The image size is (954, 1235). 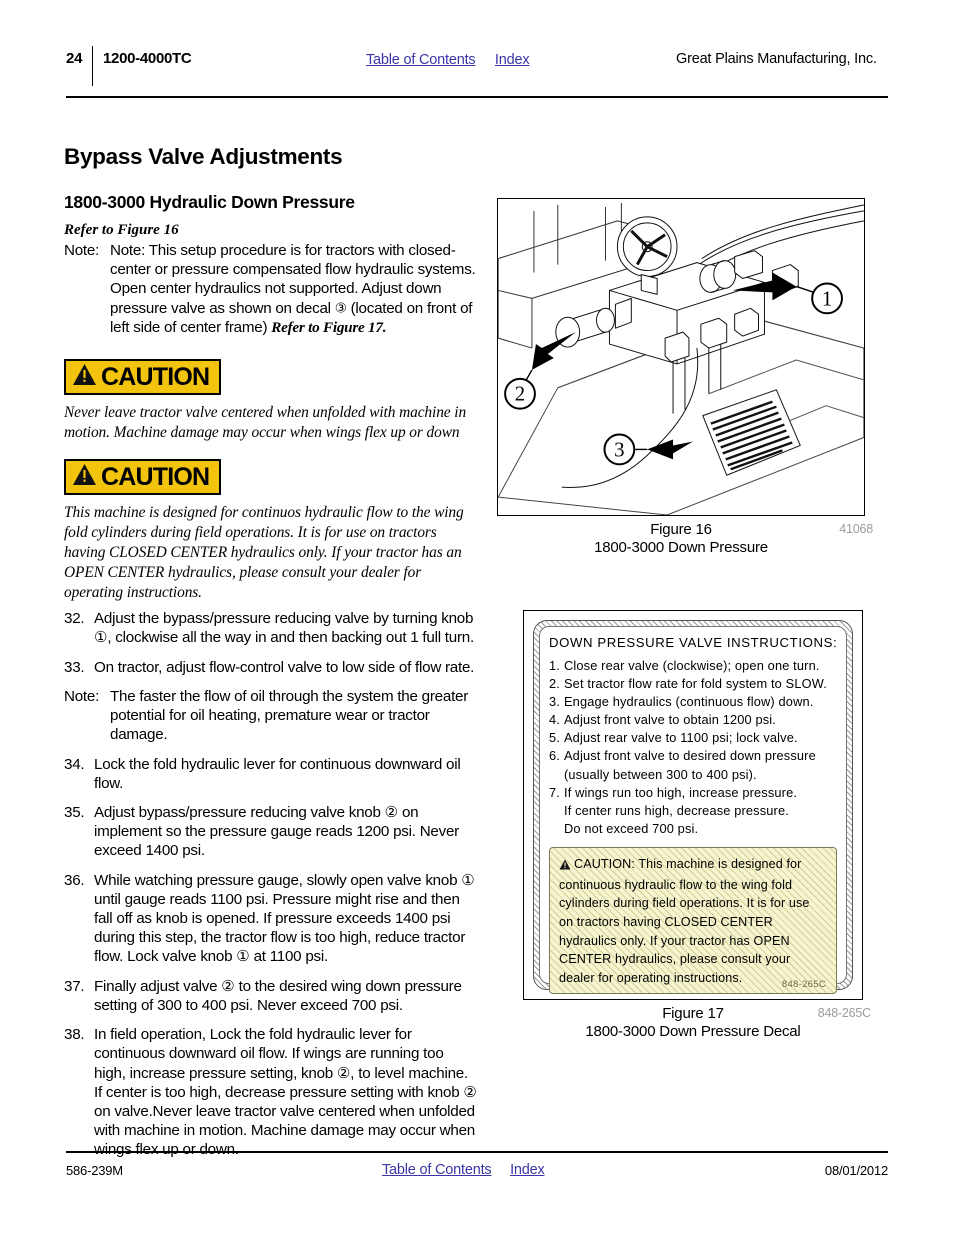 What do you see at coordinates (554, 683) in the screenshot?
I see `decal-item-2-number: 2.` at bounding box center [554, 683].